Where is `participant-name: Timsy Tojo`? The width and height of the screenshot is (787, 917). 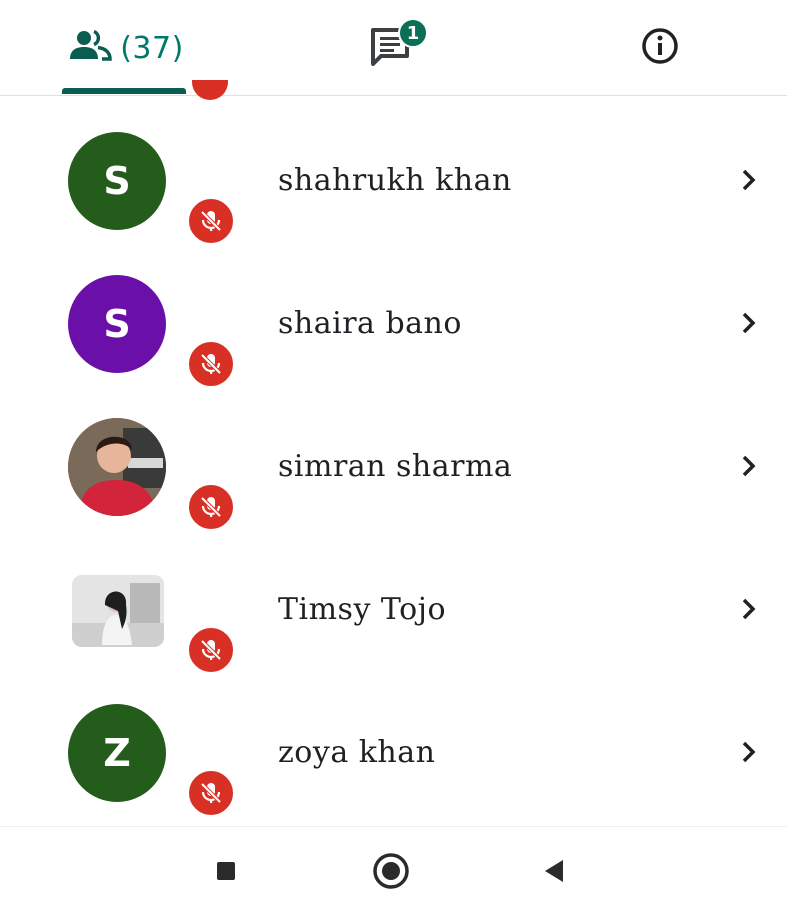
participant-name: Timsy Tojo is located at coordinates (362, 609).